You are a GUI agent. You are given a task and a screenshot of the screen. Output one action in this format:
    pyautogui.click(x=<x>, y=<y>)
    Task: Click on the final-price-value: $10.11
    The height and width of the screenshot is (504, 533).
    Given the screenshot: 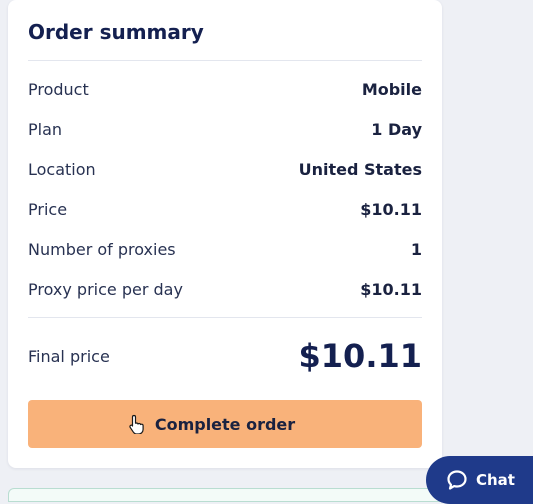 What is the action you would take?
    pyautogui.click(x=360, y=356)
    